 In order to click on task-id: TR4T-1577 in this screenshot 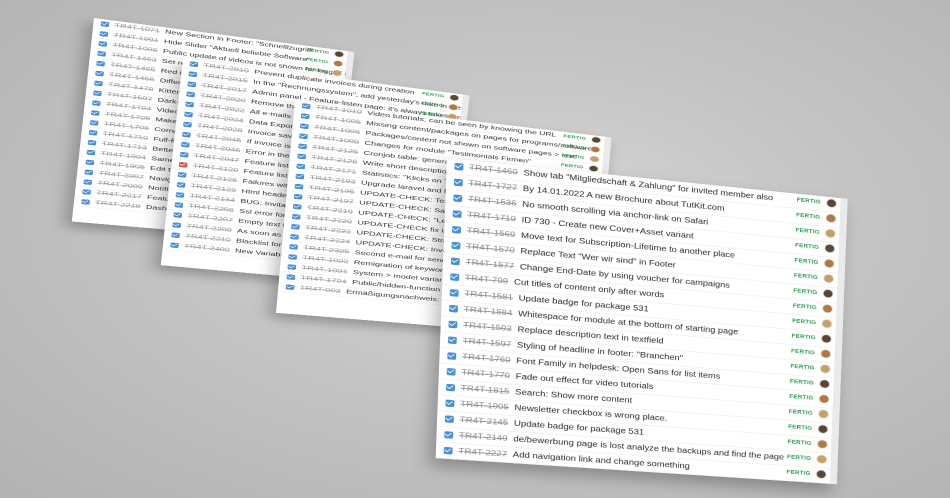, I will do `click(489, 264)`.